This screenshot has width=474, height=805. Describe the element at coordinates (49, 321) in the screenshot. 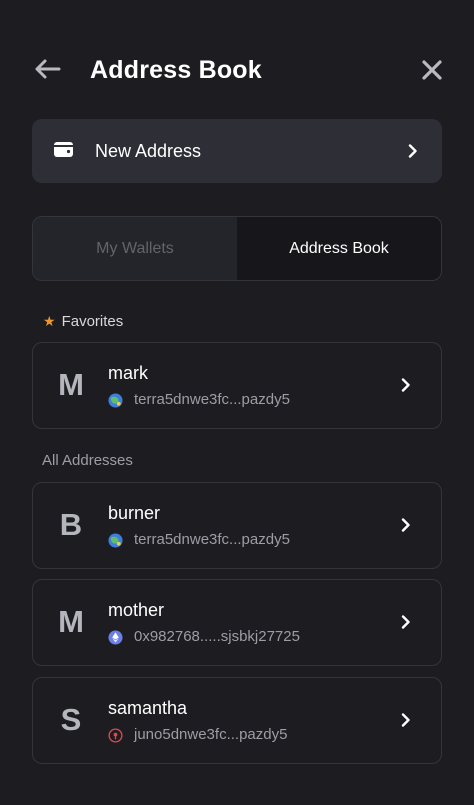

I see `star-icon: ★` at that location.